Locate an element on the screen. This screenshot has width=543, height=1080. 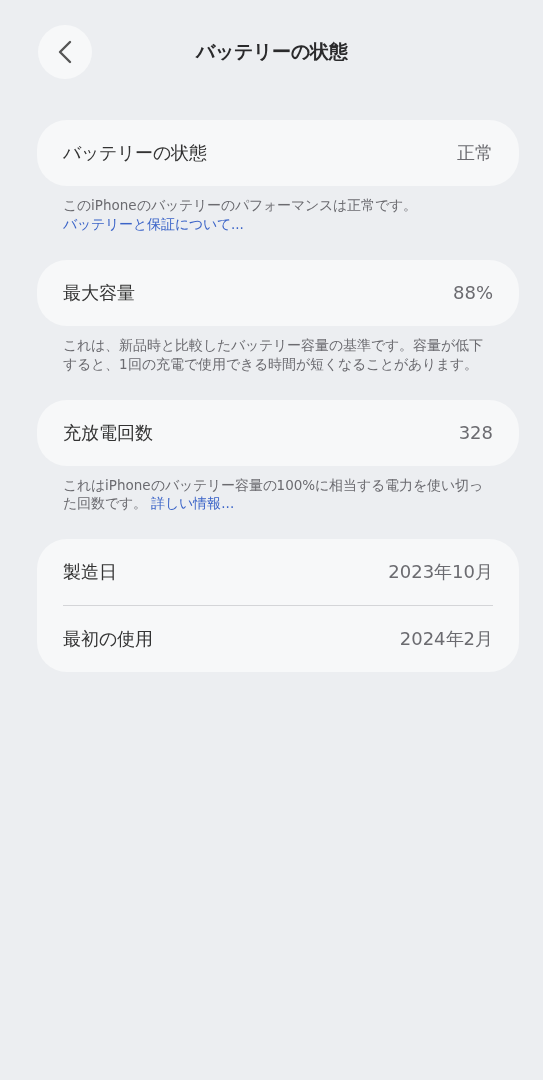
footnote-text: これは、新品時と比較したバッテリー容量の基準です。容量が低下すると、1回の充電で使用できる時間が短くなることがあります。 is located at coordinates (273, 354).